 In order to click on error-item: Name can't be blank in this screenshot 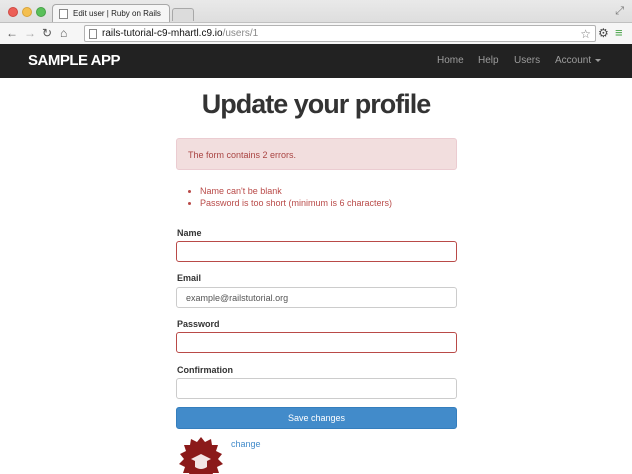, I will do `click(296, 191)`.